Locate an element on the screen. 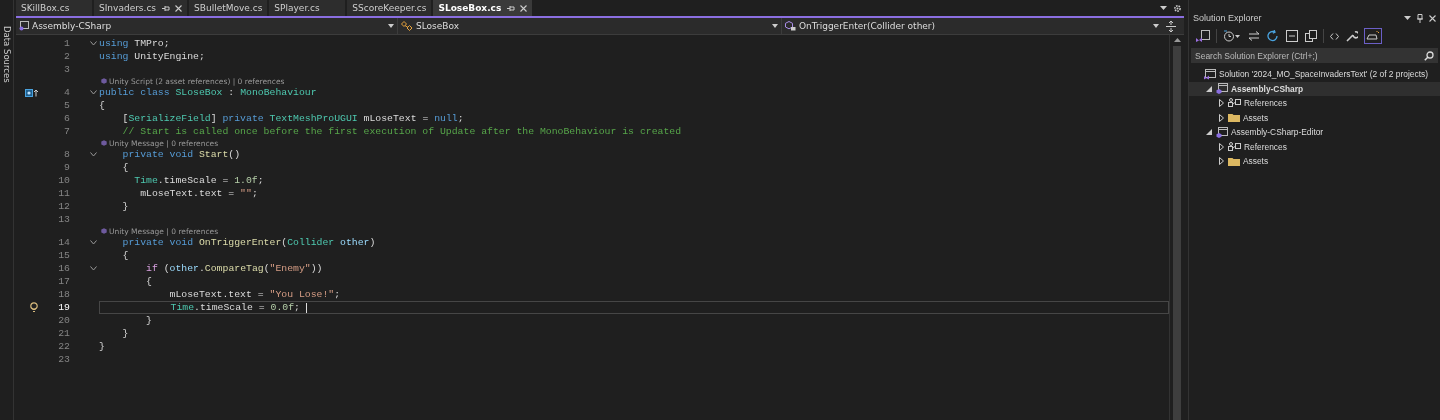  line-number: 1 is located at coordinates (66, 43).